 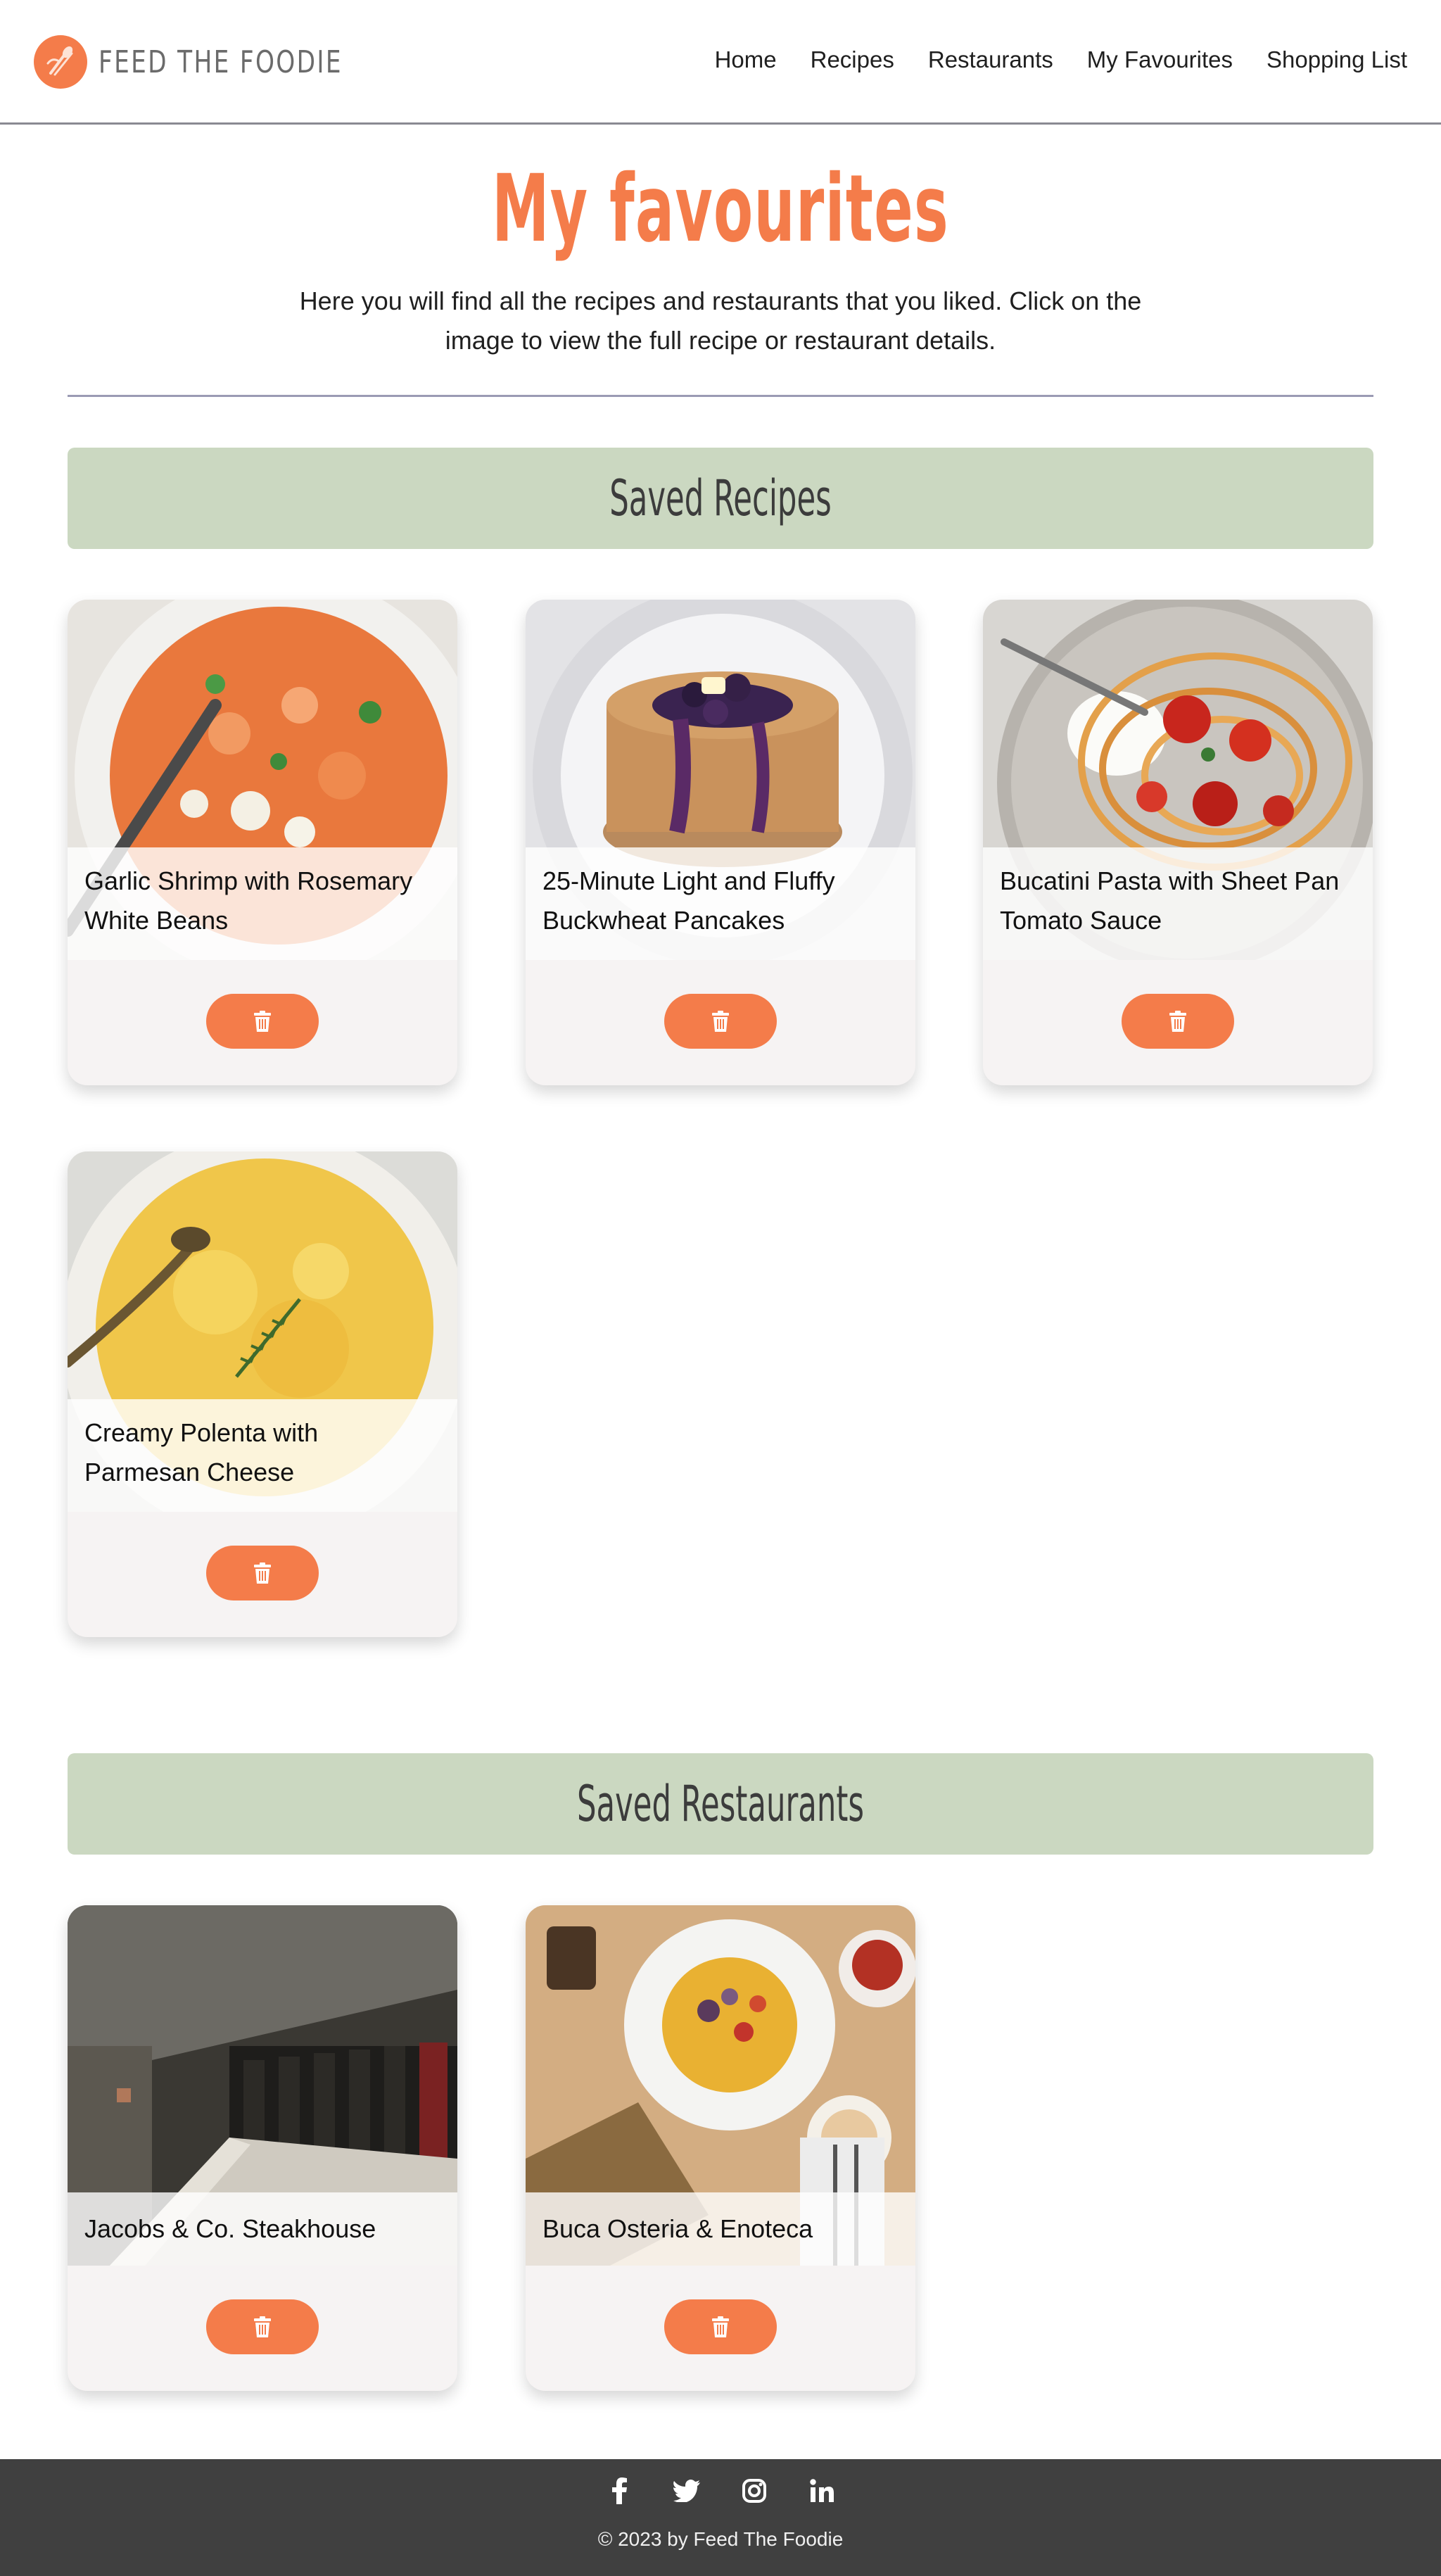 I want to click on brand-logo: FEED THE FOODIE, so click(x=223, y=62).